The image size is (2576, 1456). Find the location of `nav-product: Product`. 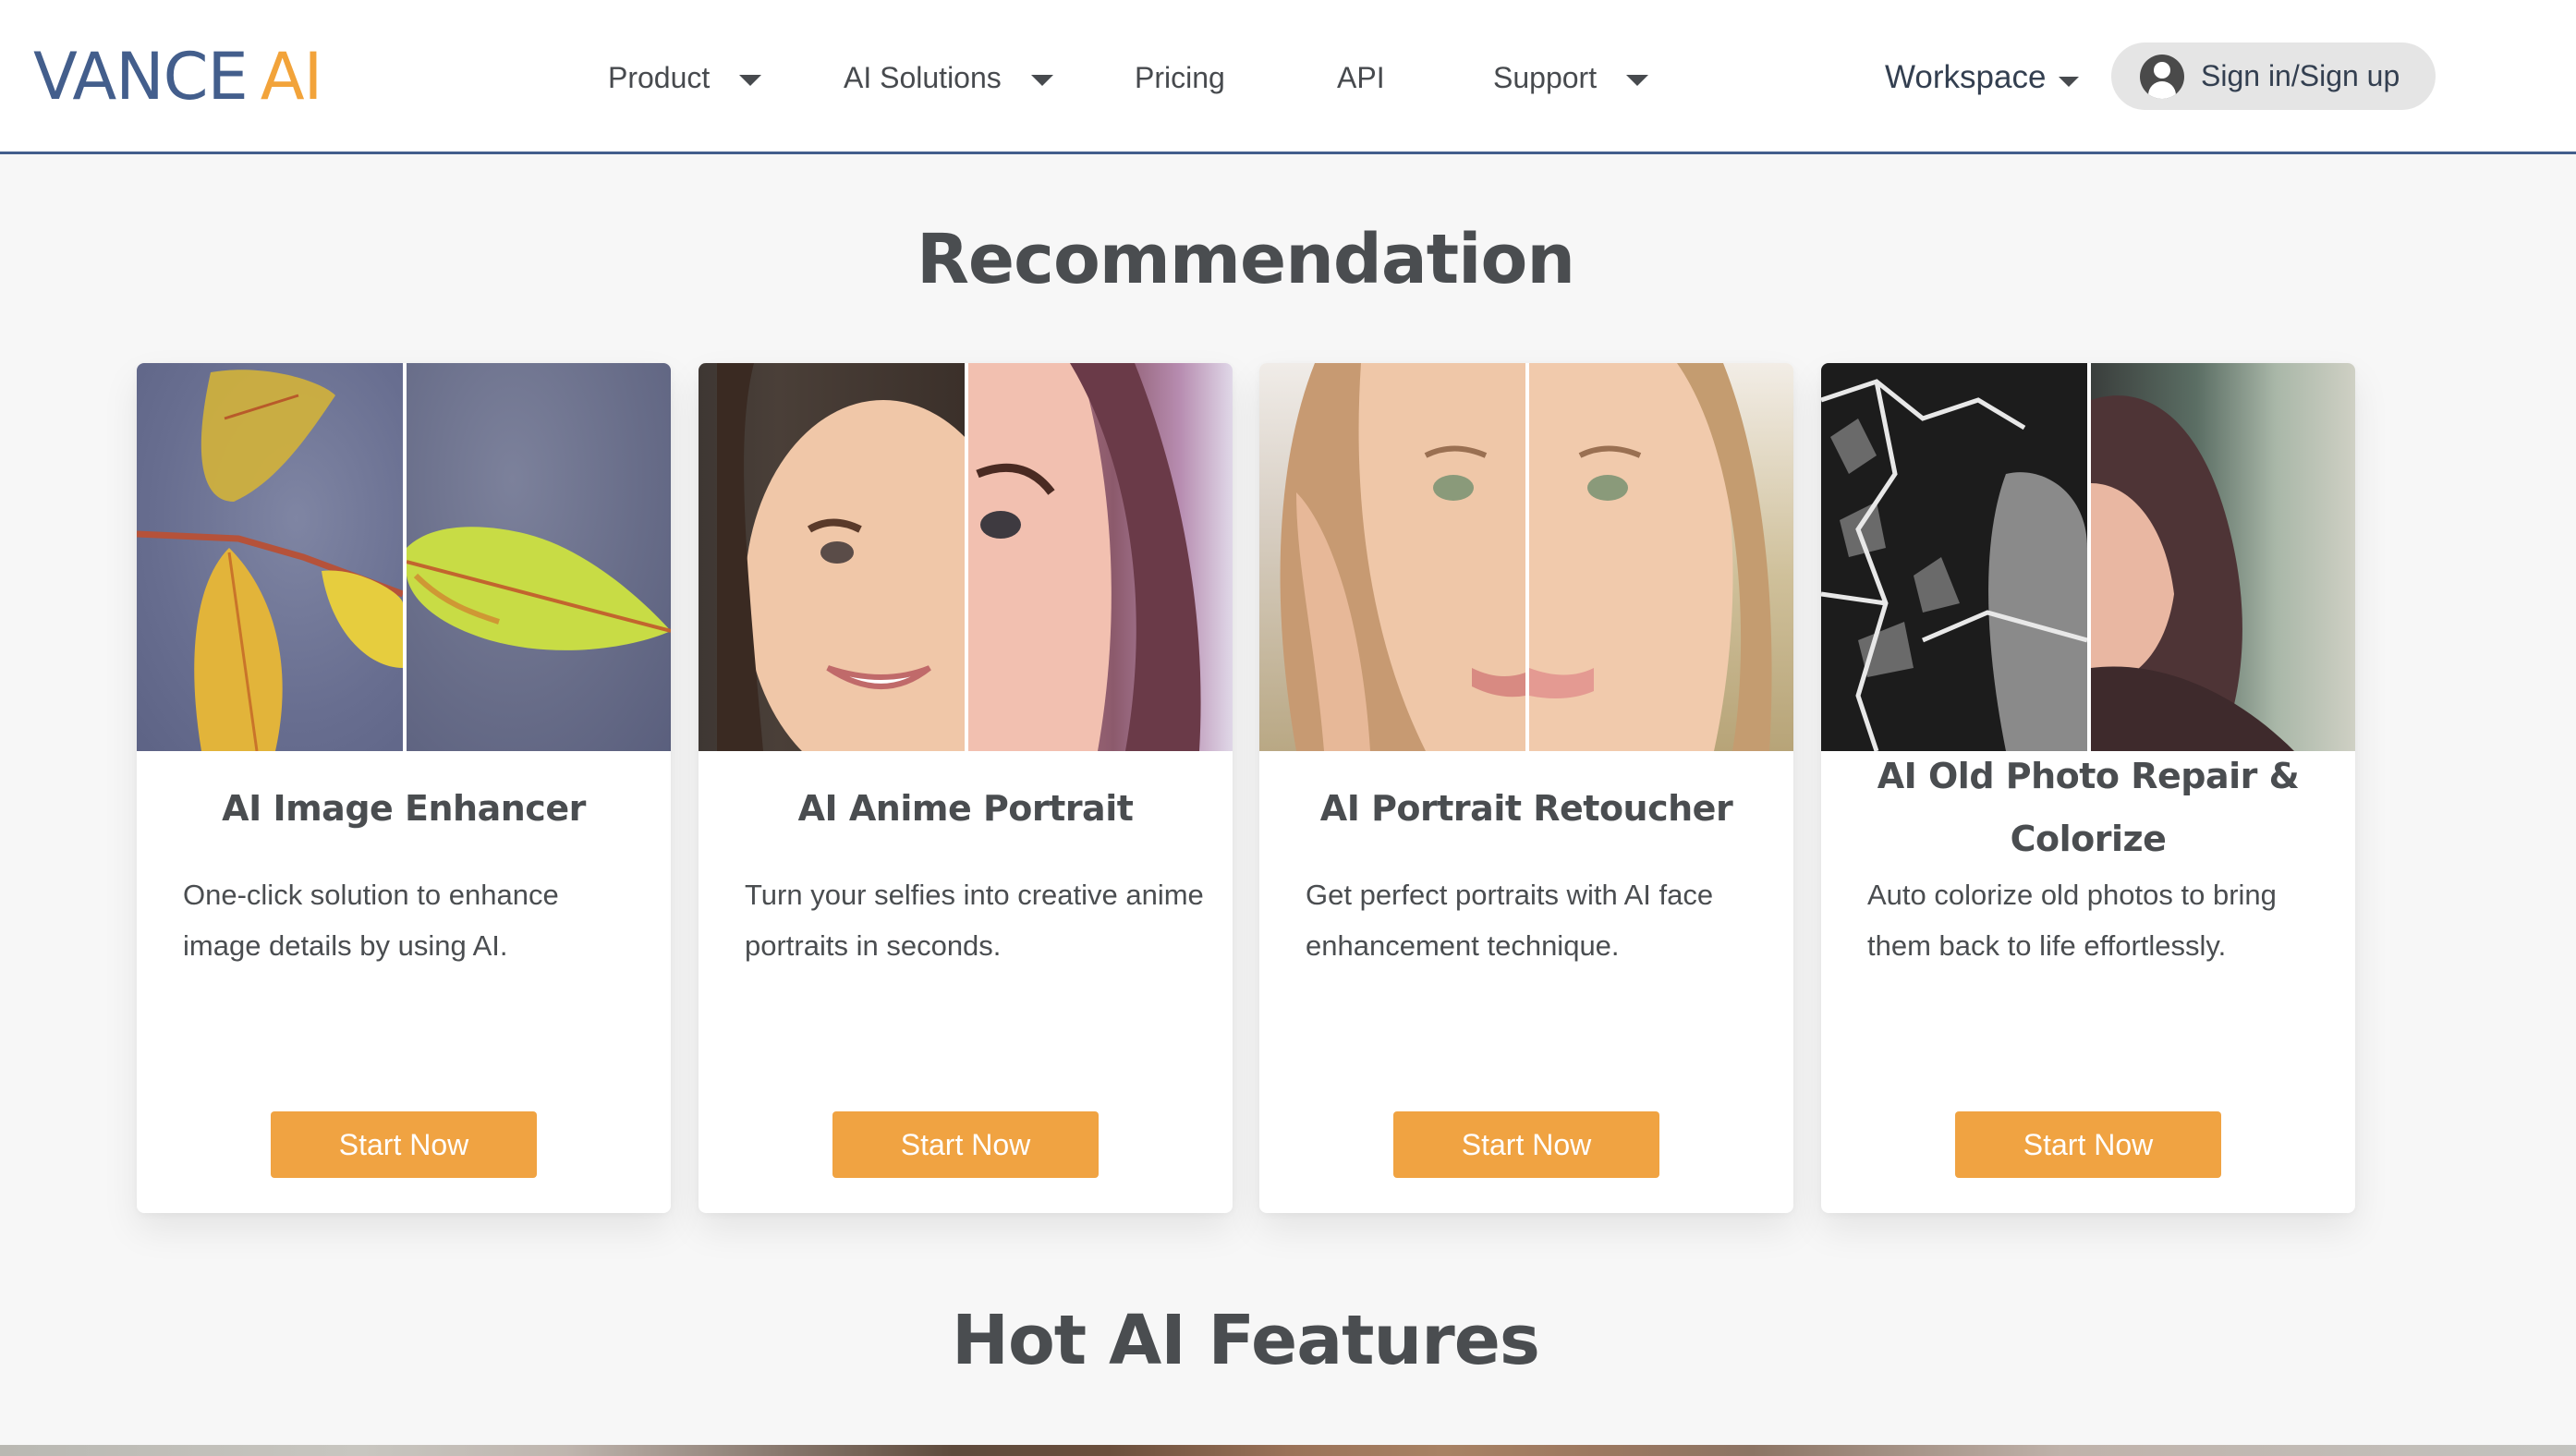

nav-product: Product is located at coordinates (685, 77).